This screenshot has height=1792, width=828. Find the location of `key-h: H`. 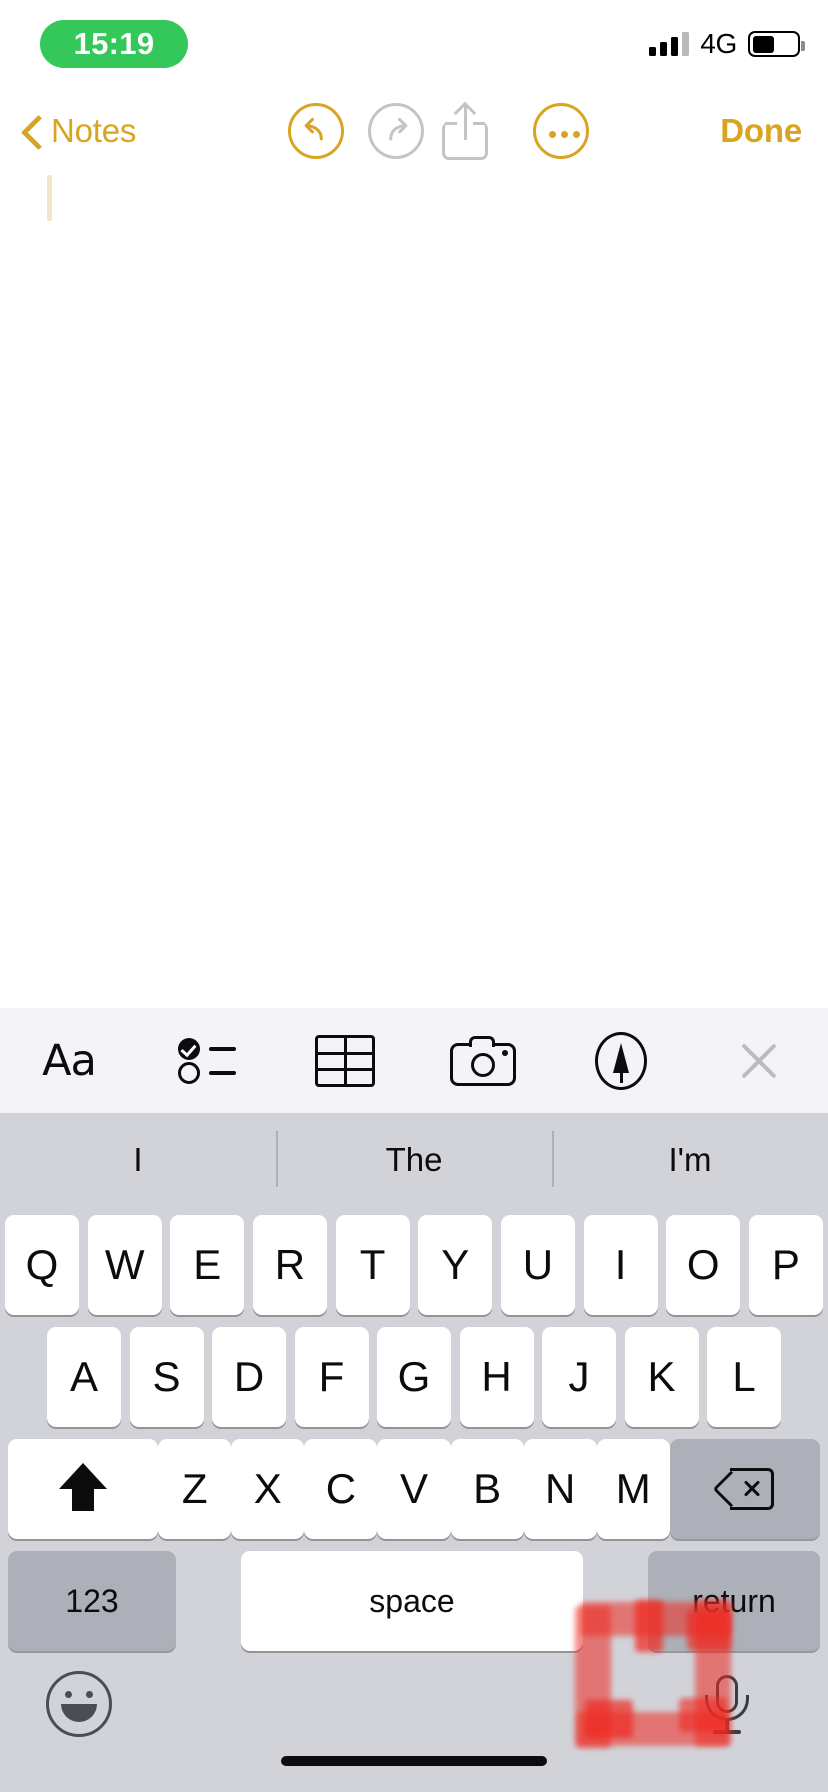

key-h: H is located at coordinates (496, 1377).